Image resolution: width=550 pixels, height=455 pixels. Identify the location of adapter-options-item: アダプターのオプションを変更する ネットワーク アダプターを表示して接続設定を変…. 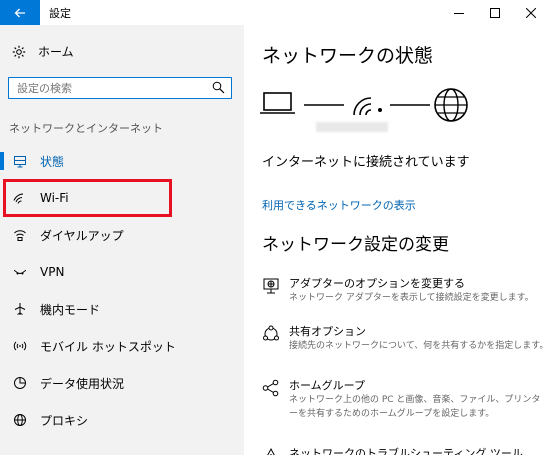
(406, 290).